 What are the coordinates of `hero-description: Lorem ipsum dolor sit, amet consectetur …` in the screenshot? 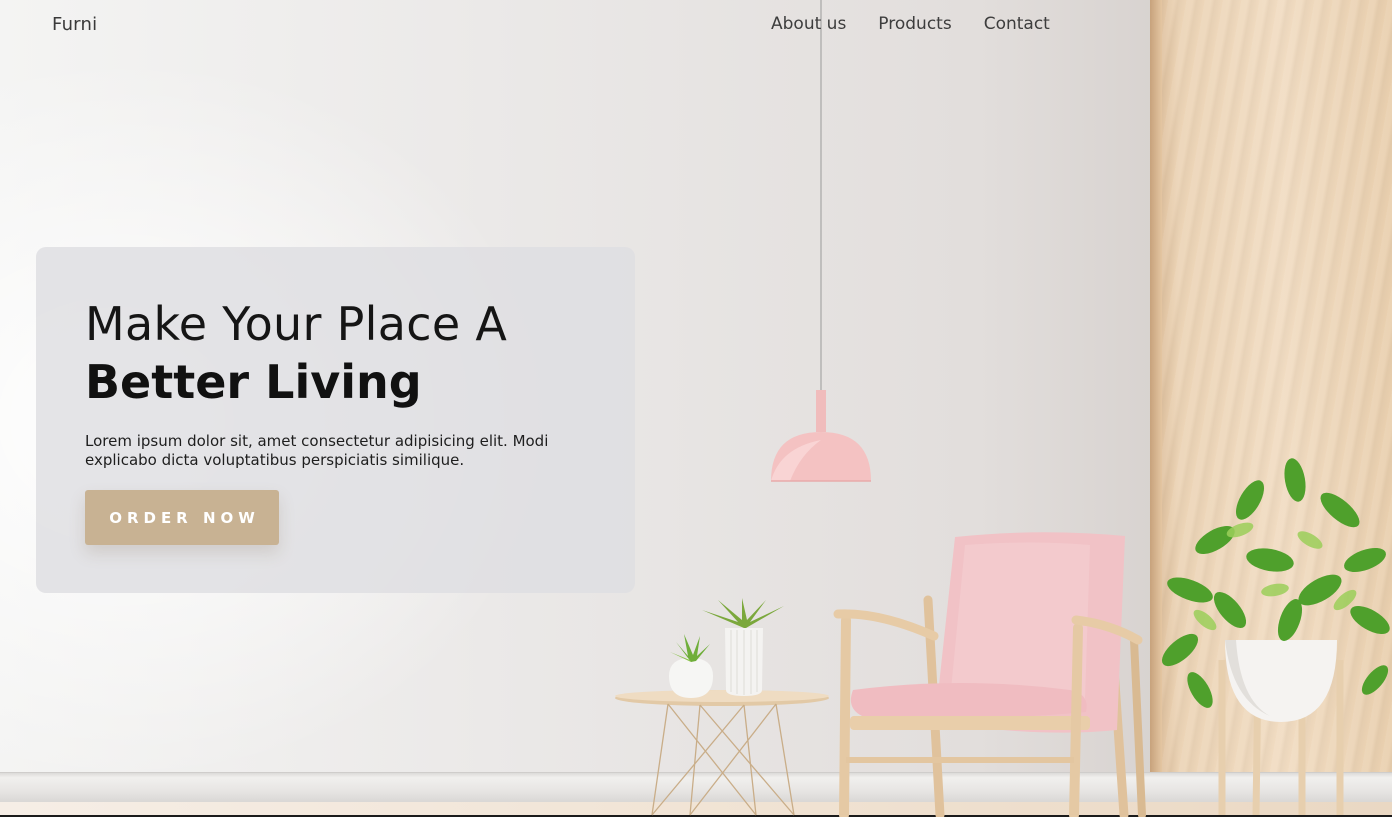 It's located at (317, 450).